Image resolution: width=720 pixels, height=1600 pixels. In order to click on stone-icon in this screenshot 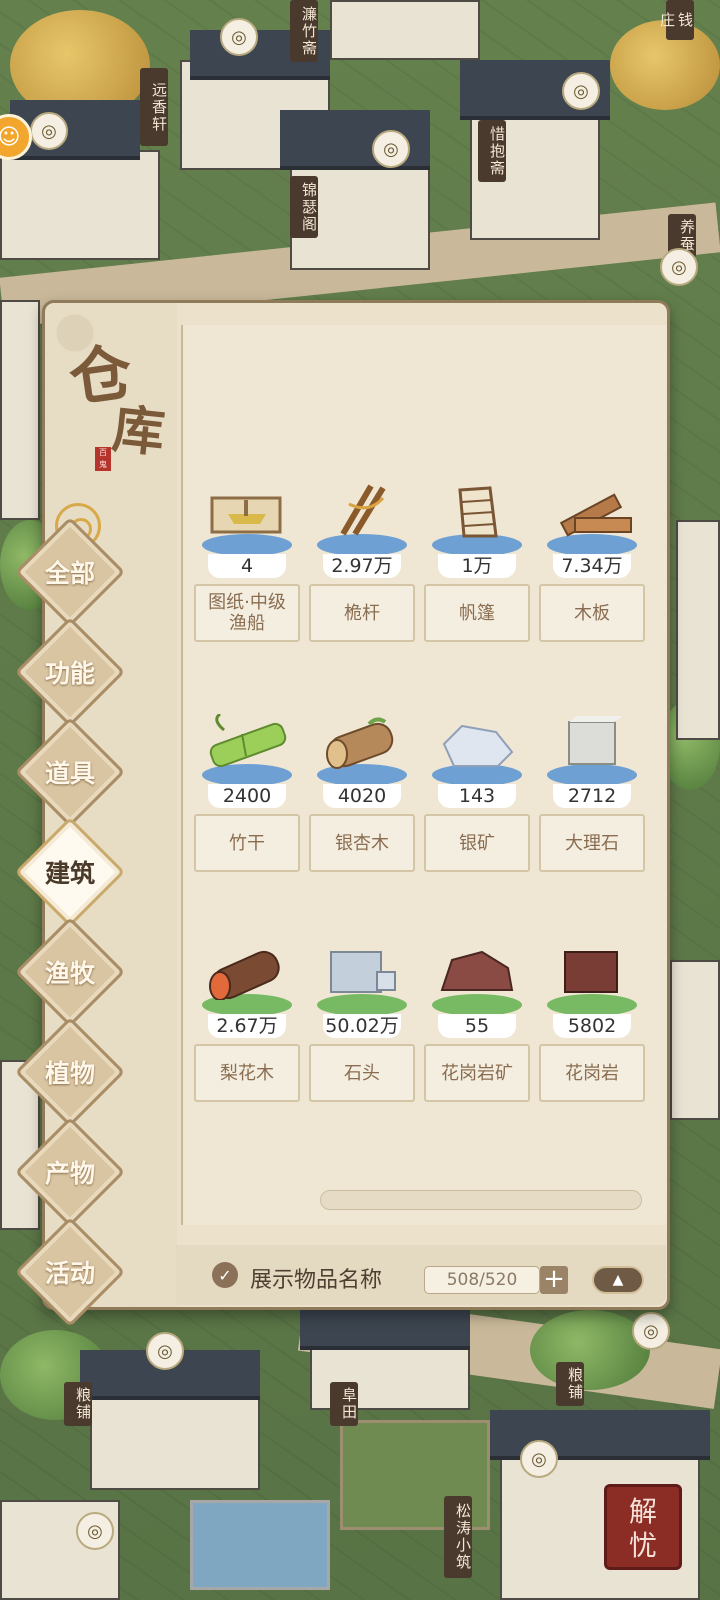, I will do `click(362, 974)`.